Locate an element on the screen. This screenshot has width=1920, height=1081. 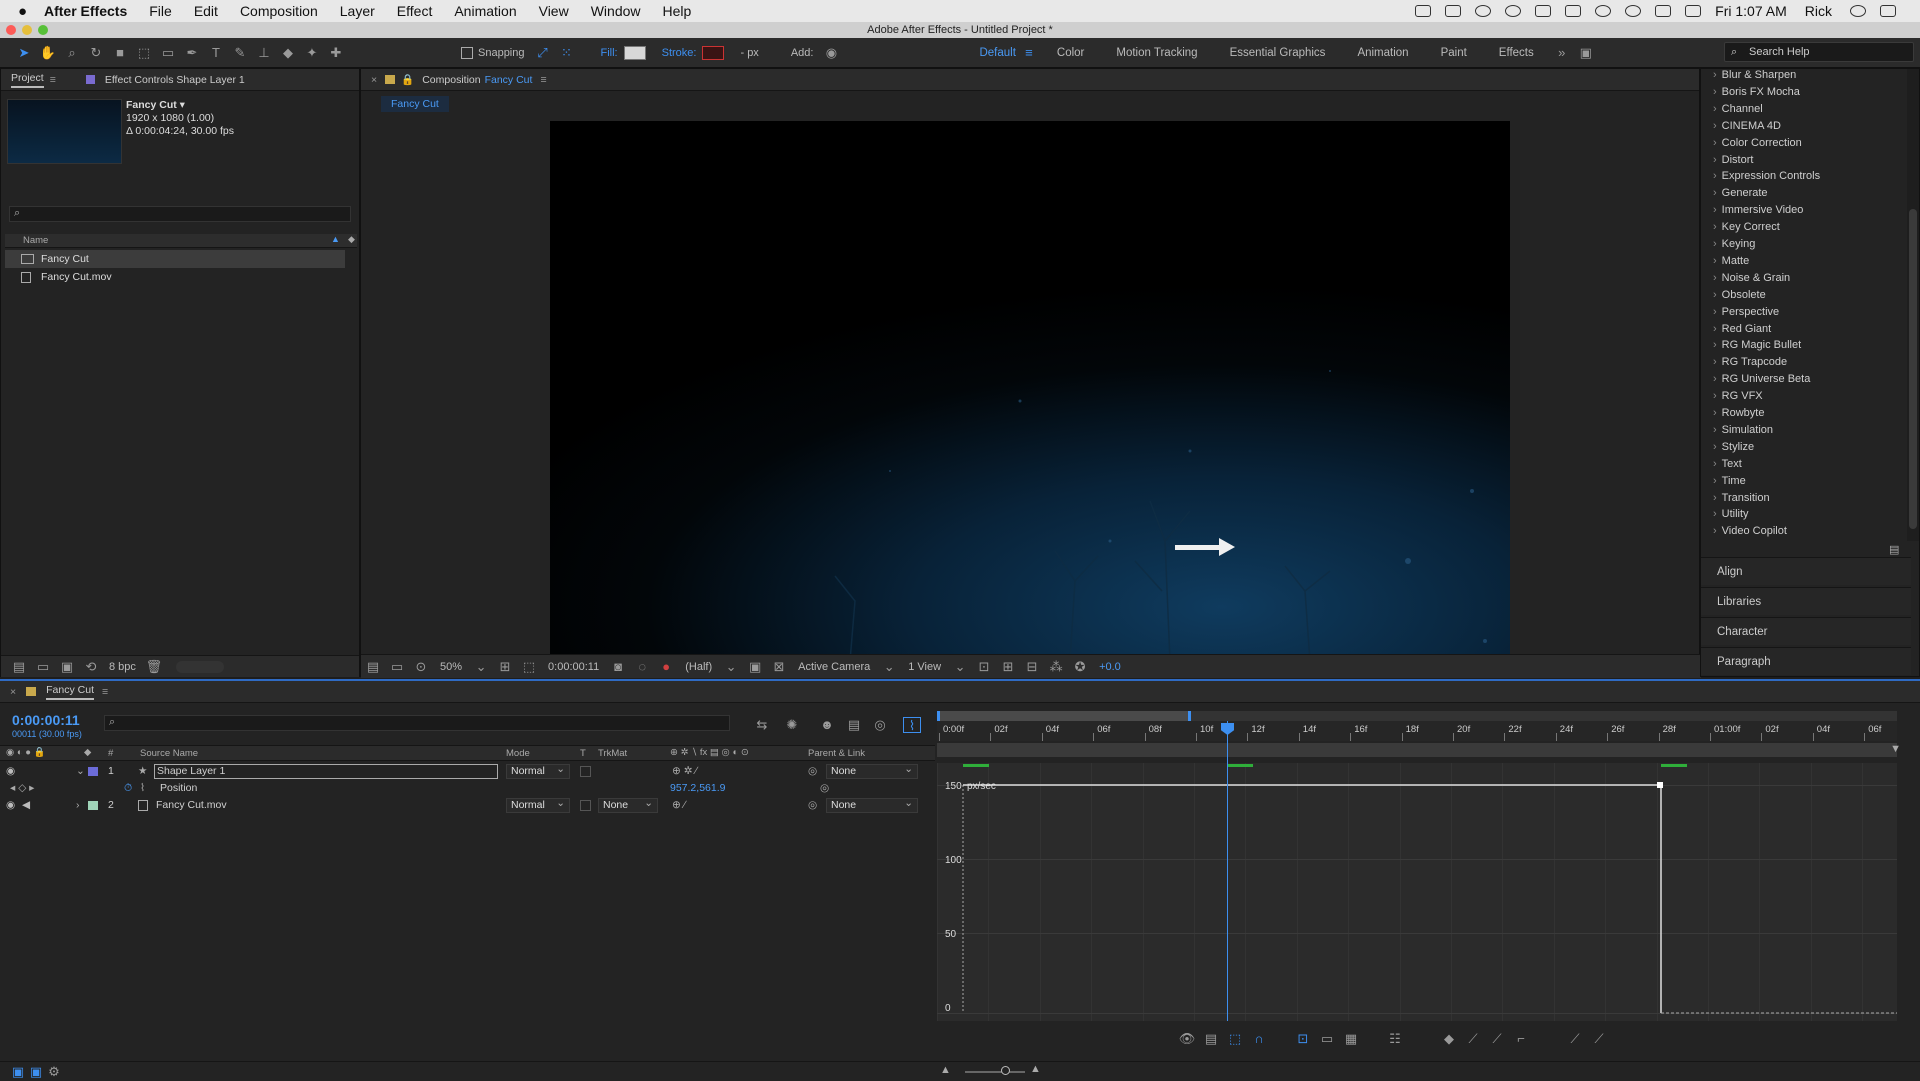
timeline-search-input: ⌕ is located at coordinates (417, 723).